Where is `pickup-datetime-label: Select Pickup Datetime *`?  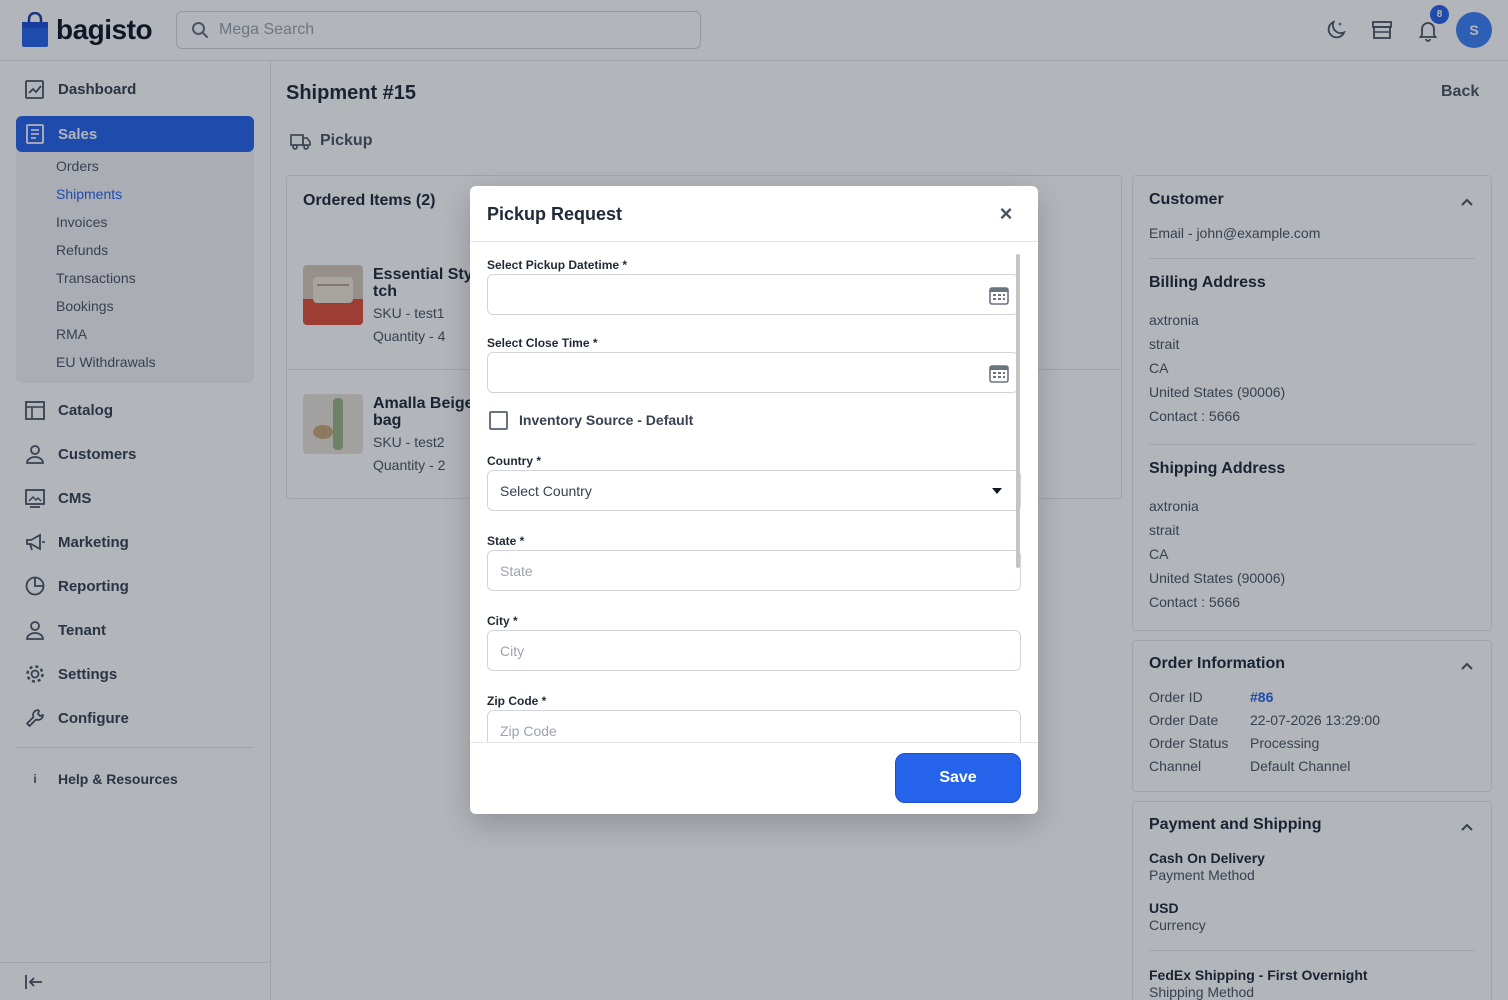
pickup-datetime-label: Select Pickup Datetime * is located at coordinates (557, 265).